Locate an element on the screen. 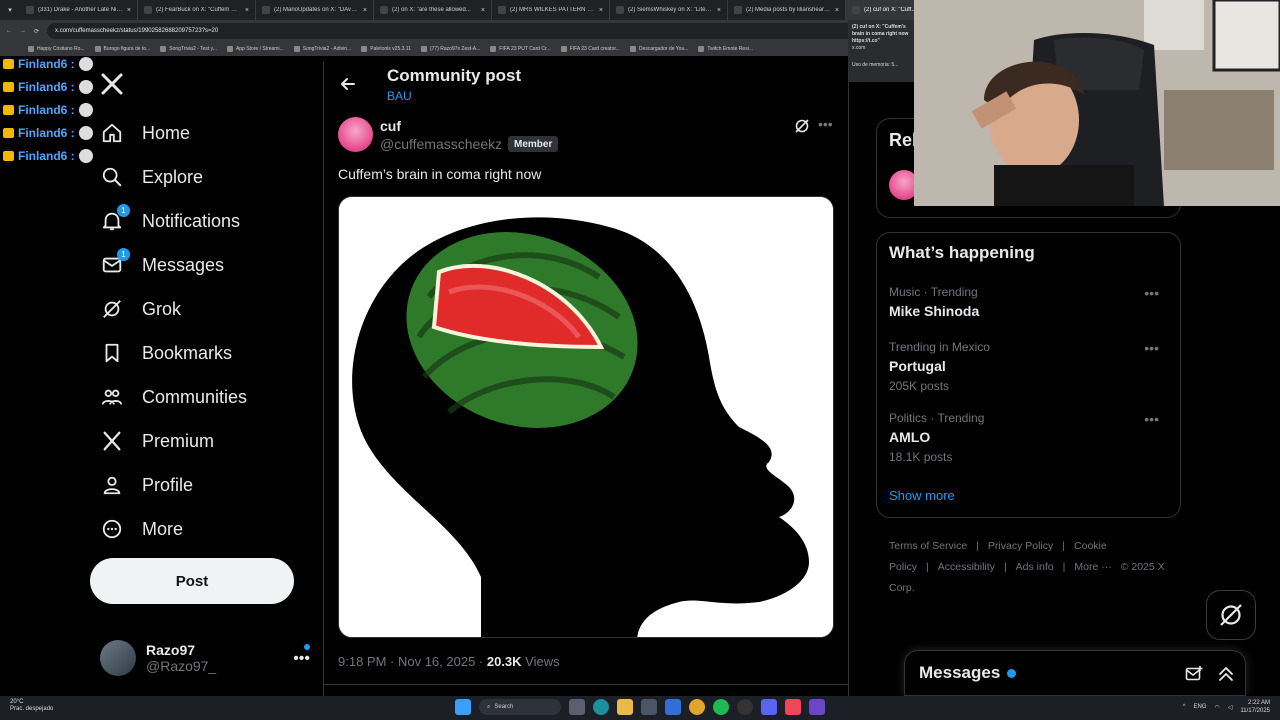 The width and height of the screenshot is (1280, 720). footer-link: Accessibility is located at coordinates (966, 567).